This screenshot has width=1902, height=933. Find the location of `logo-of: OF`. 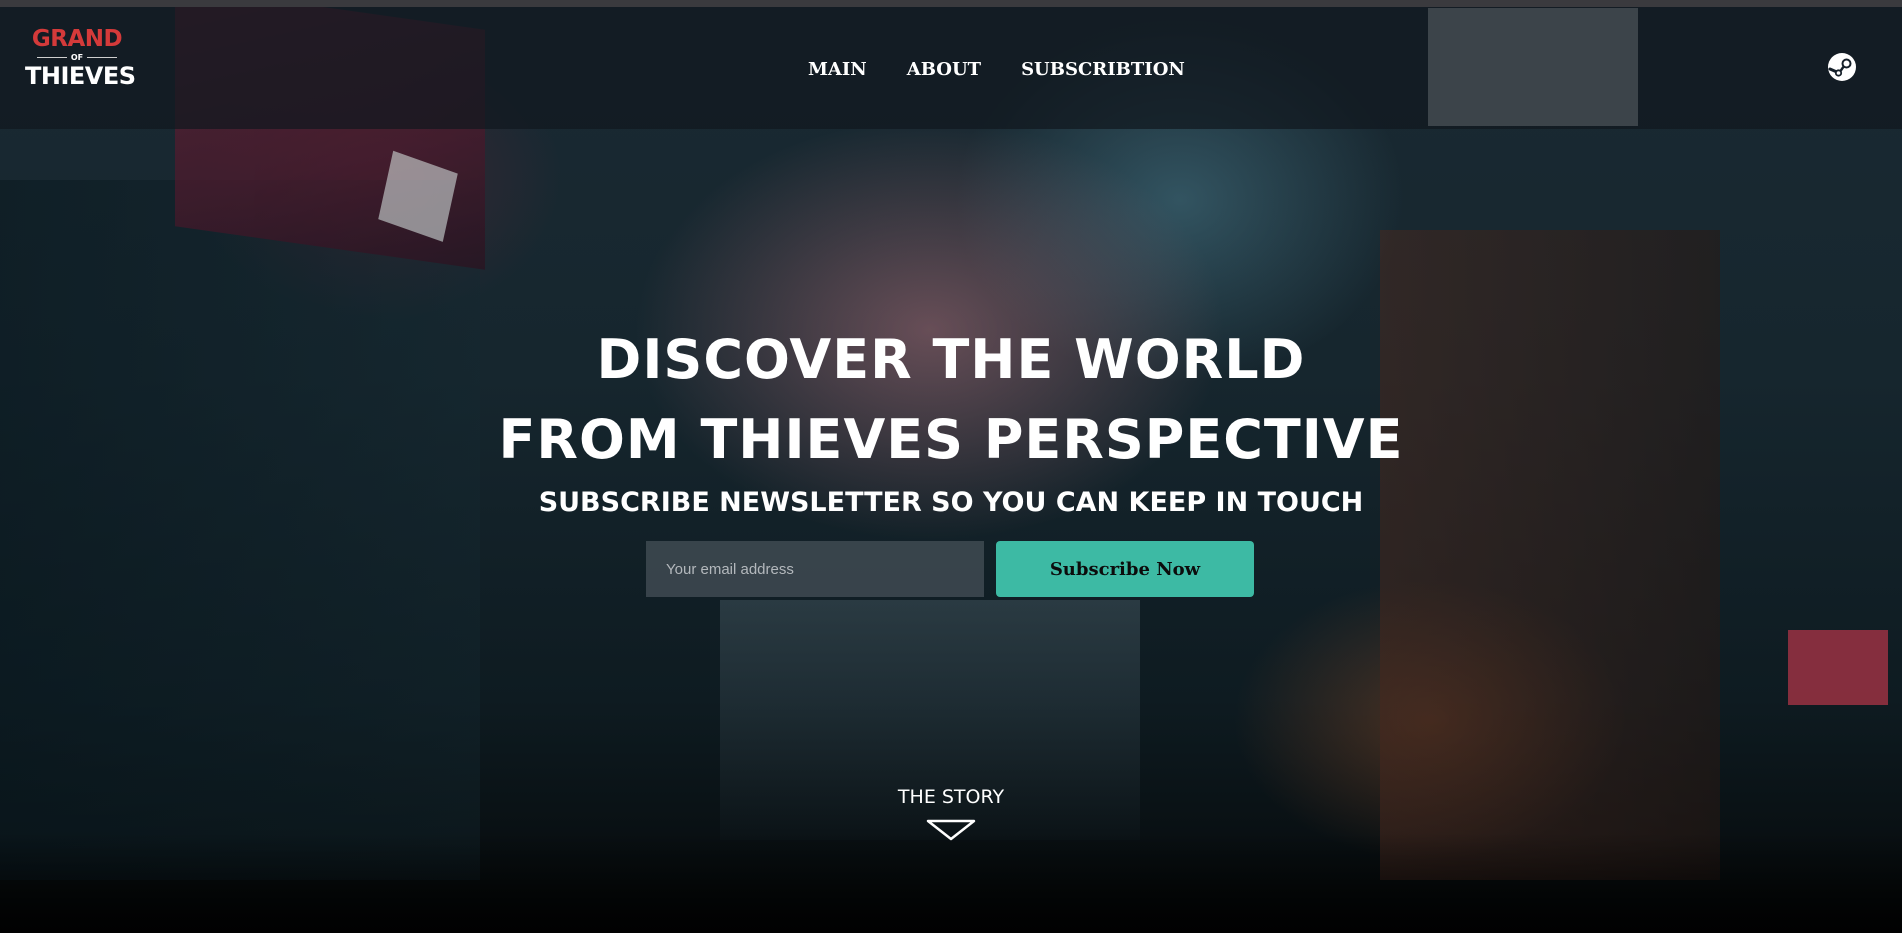

logo-of: OF is located at coordinates (77, 57).